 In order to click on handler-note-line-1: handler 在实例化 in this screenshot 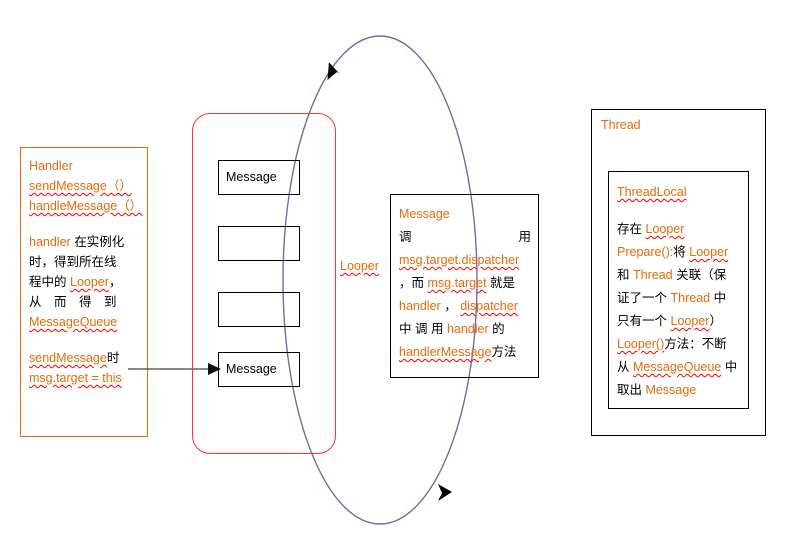, I will do `click(77, 242)`.